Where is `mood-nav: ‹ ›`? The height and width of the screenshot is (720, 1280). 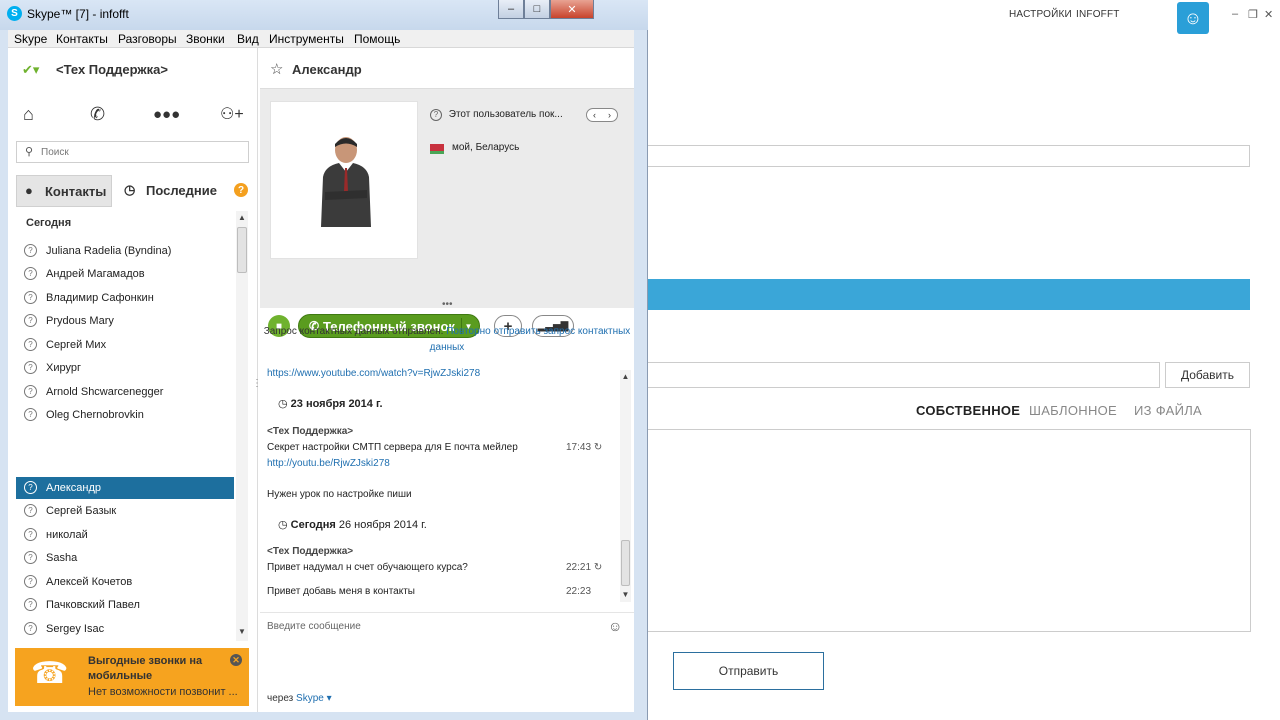 mood-nav: ‹ › is located at coordinates (602, 115).